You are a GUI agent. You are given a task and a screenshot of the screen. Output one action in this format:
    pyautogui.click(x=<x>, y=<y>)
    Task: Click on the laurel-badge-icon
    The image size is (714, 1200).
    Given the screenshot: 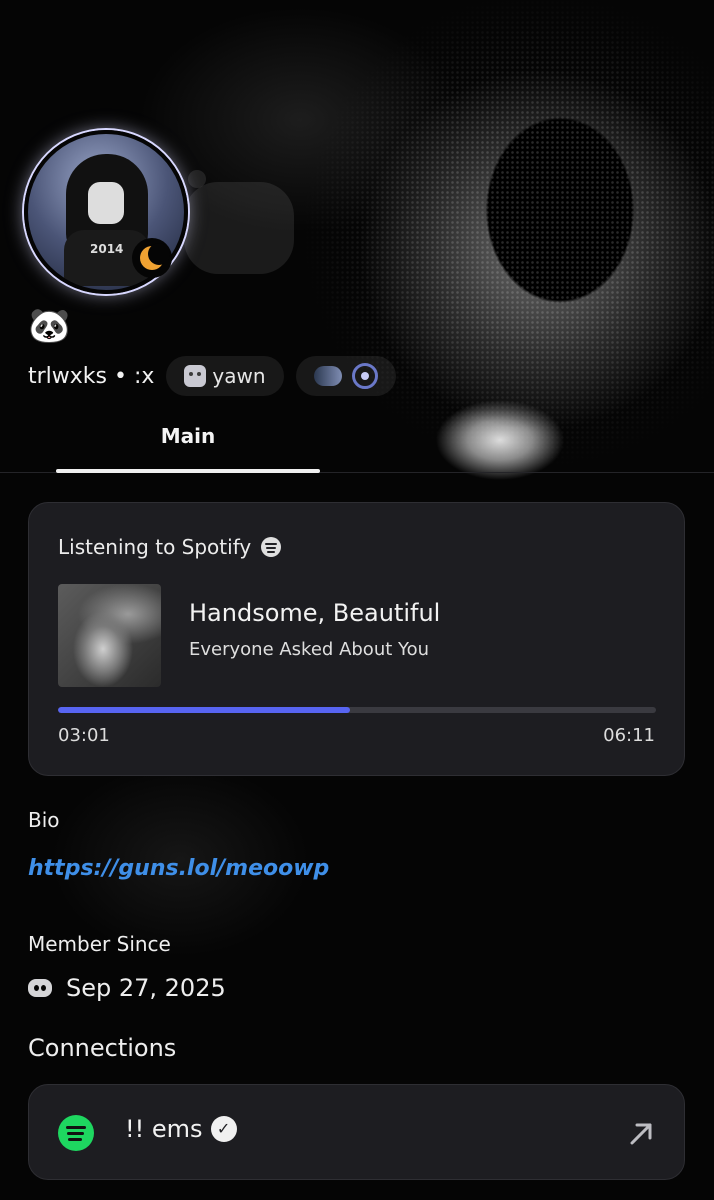 What is the action you would take?
    pyautogui.click(x=364, y=376)
    